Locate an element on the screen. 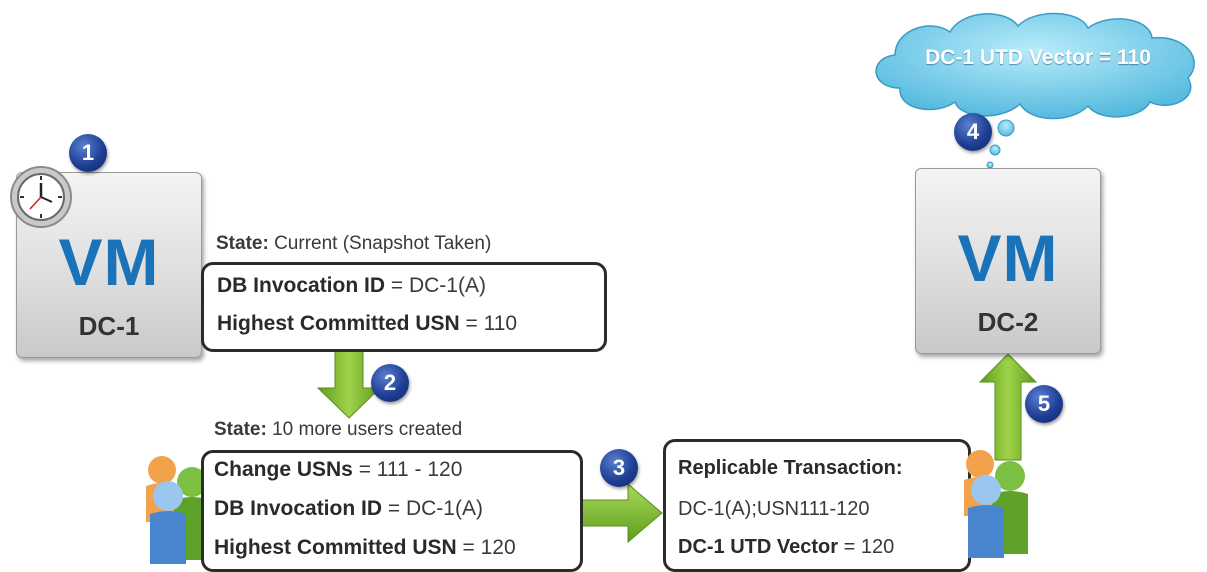 This screenshot has width=1207, height=572. row-label: DC-1 is located at coordinates (701, 547).